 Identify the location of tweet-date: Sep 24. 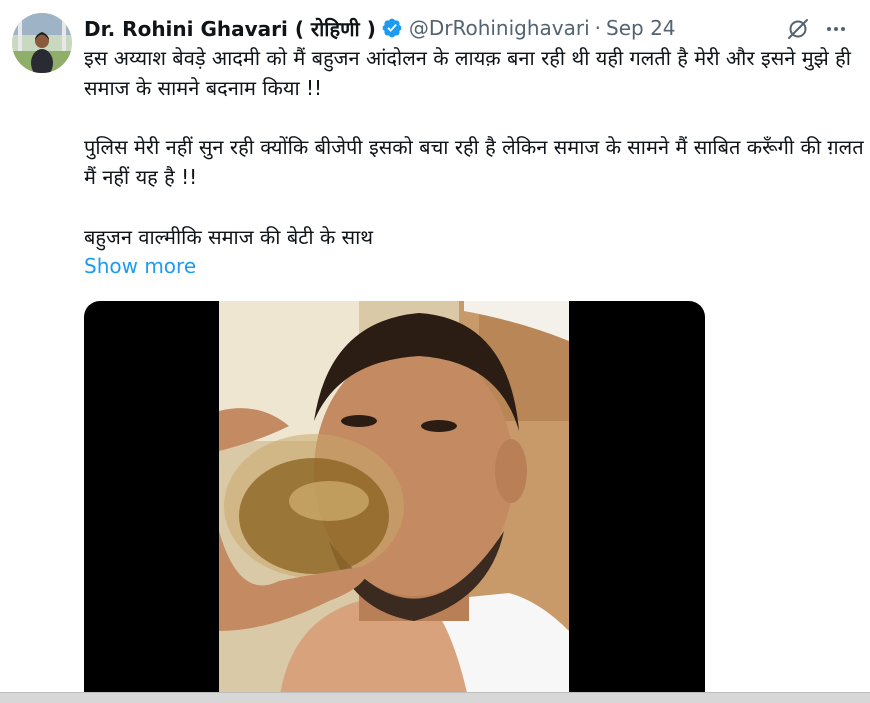
(641, 28).